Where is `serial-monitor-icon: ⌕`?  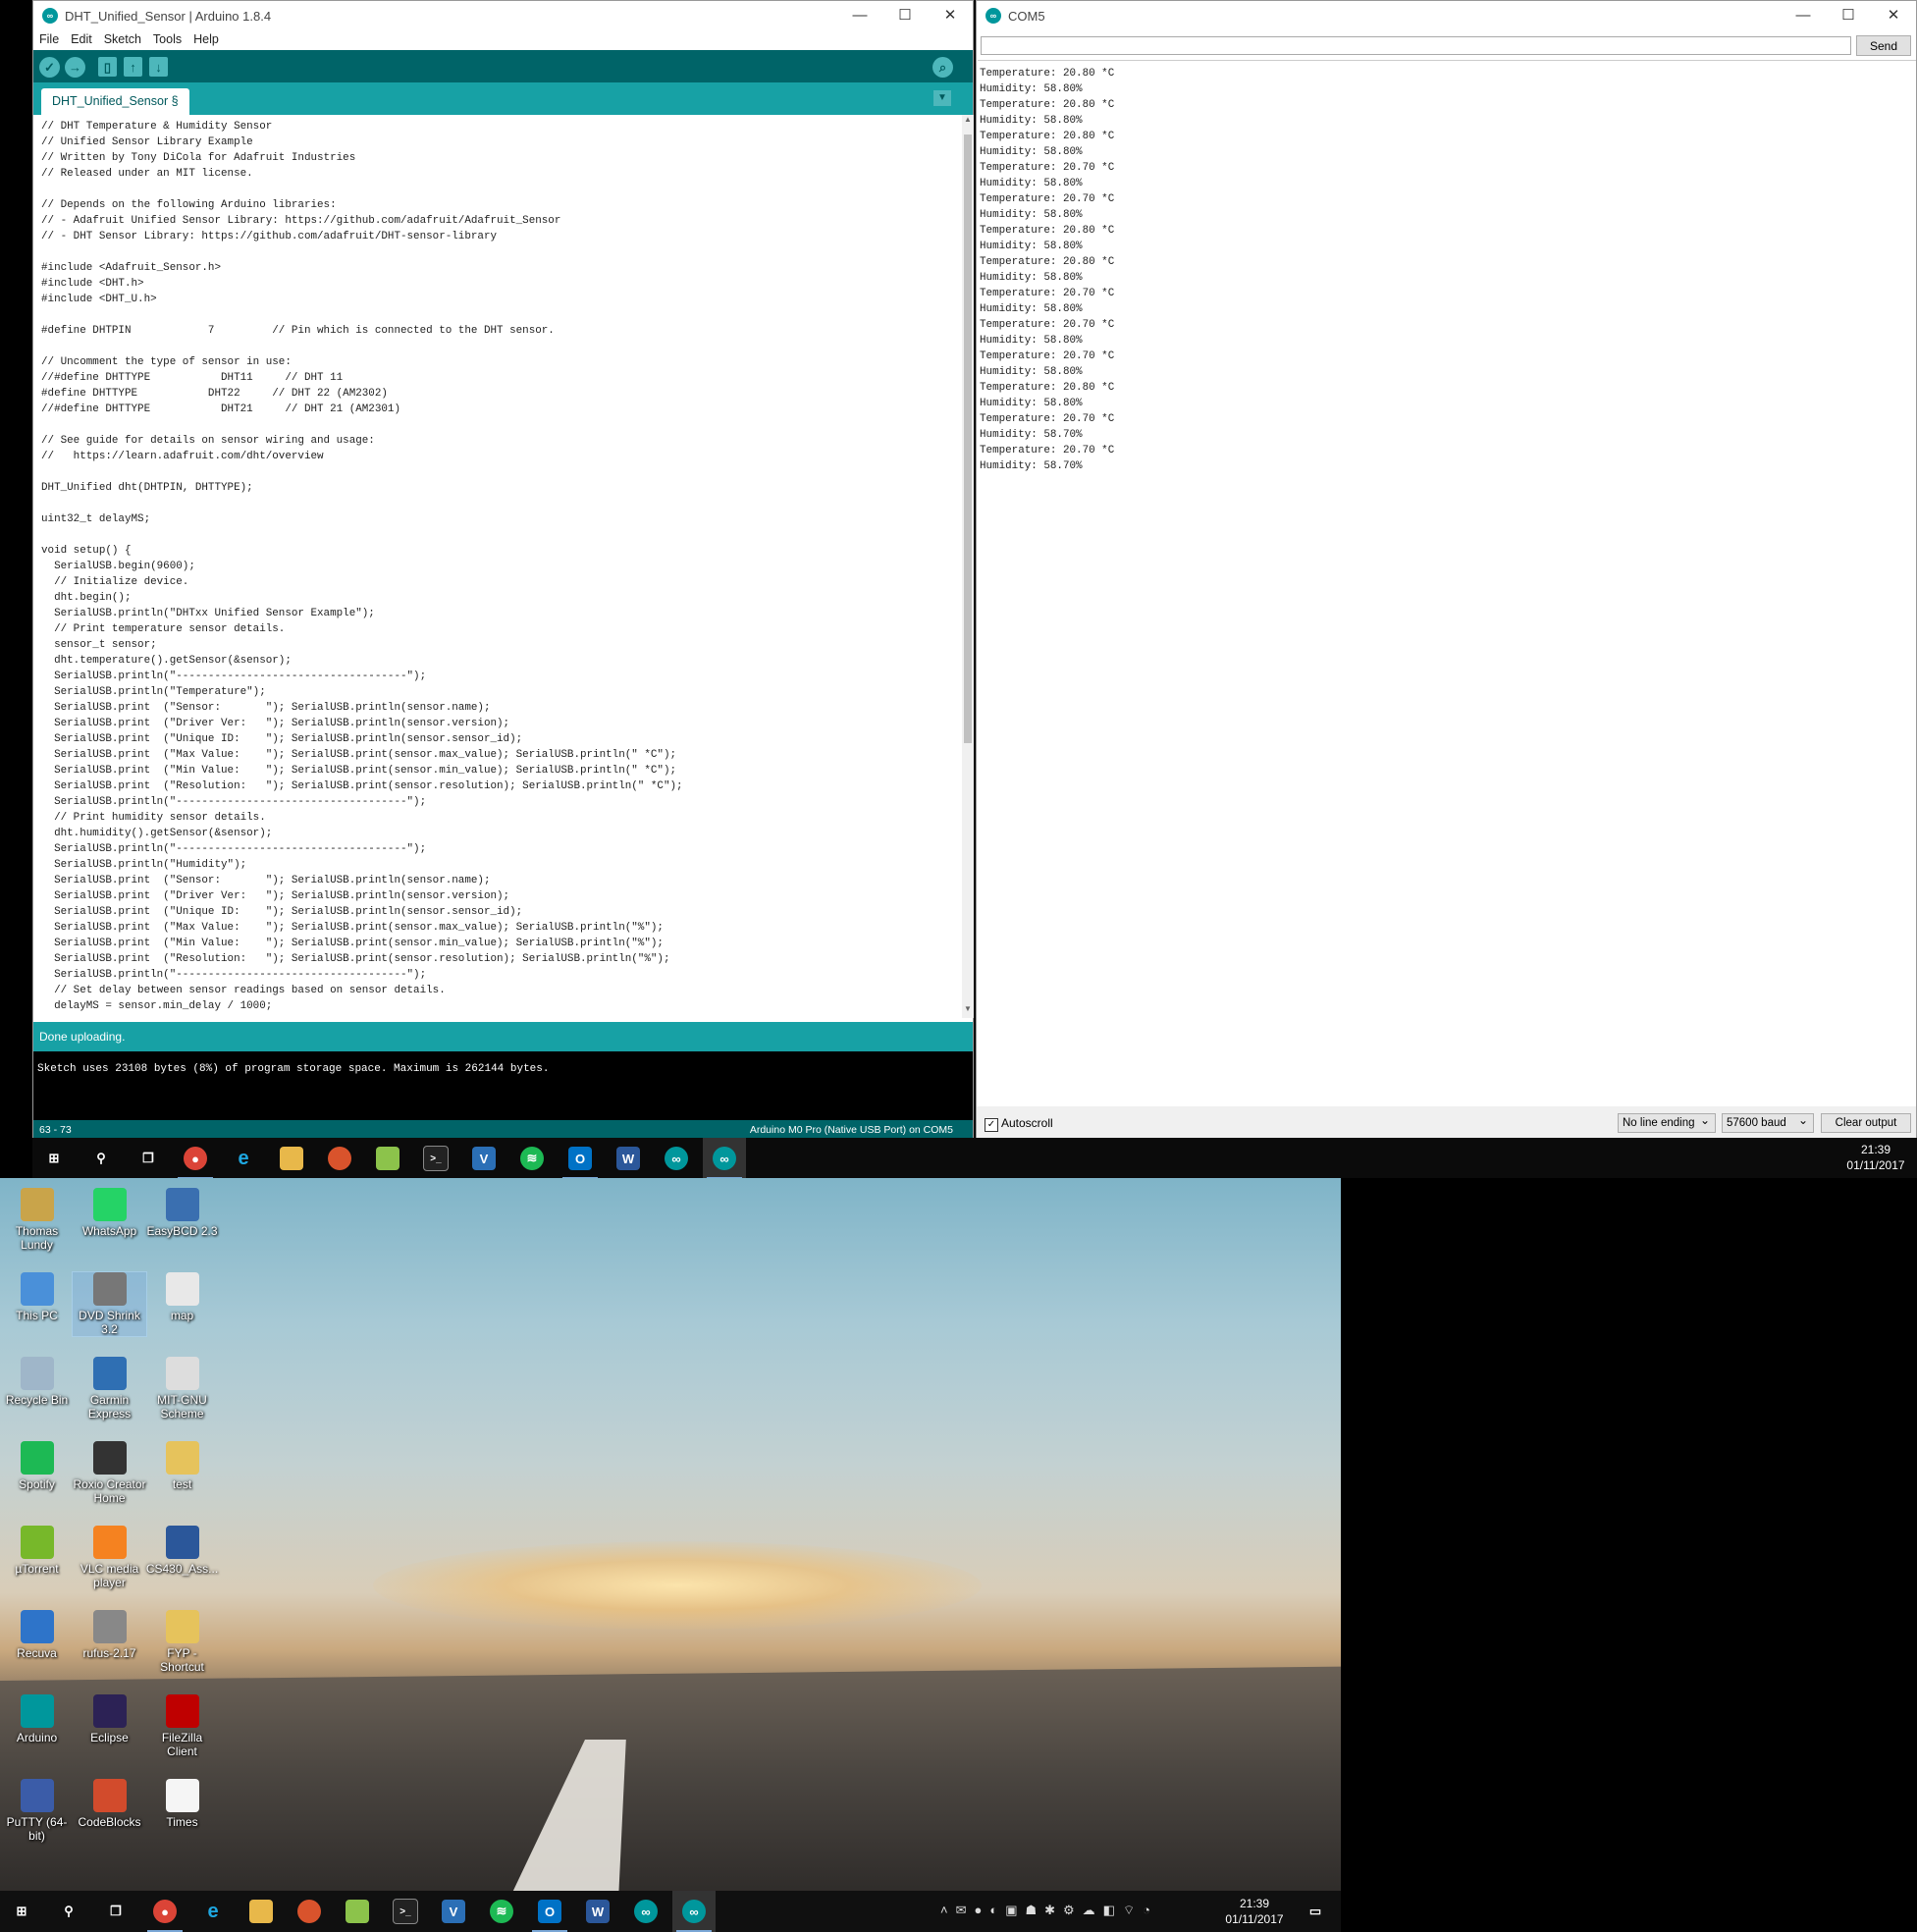
serial-monitor-icon: ⌕ is located at coordinates (942, 67).